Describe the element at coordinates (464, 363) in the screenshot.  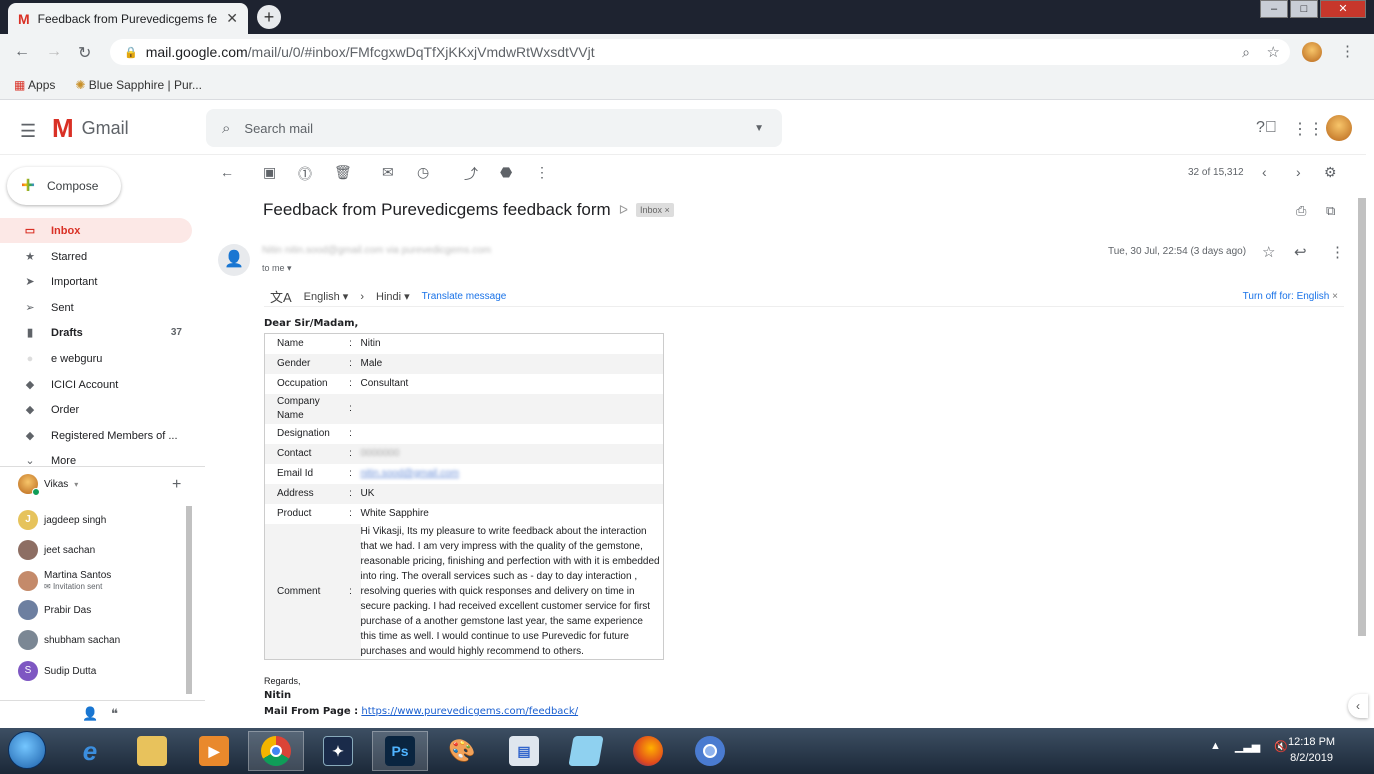
I see `table-row: Gender: Male` at that location.